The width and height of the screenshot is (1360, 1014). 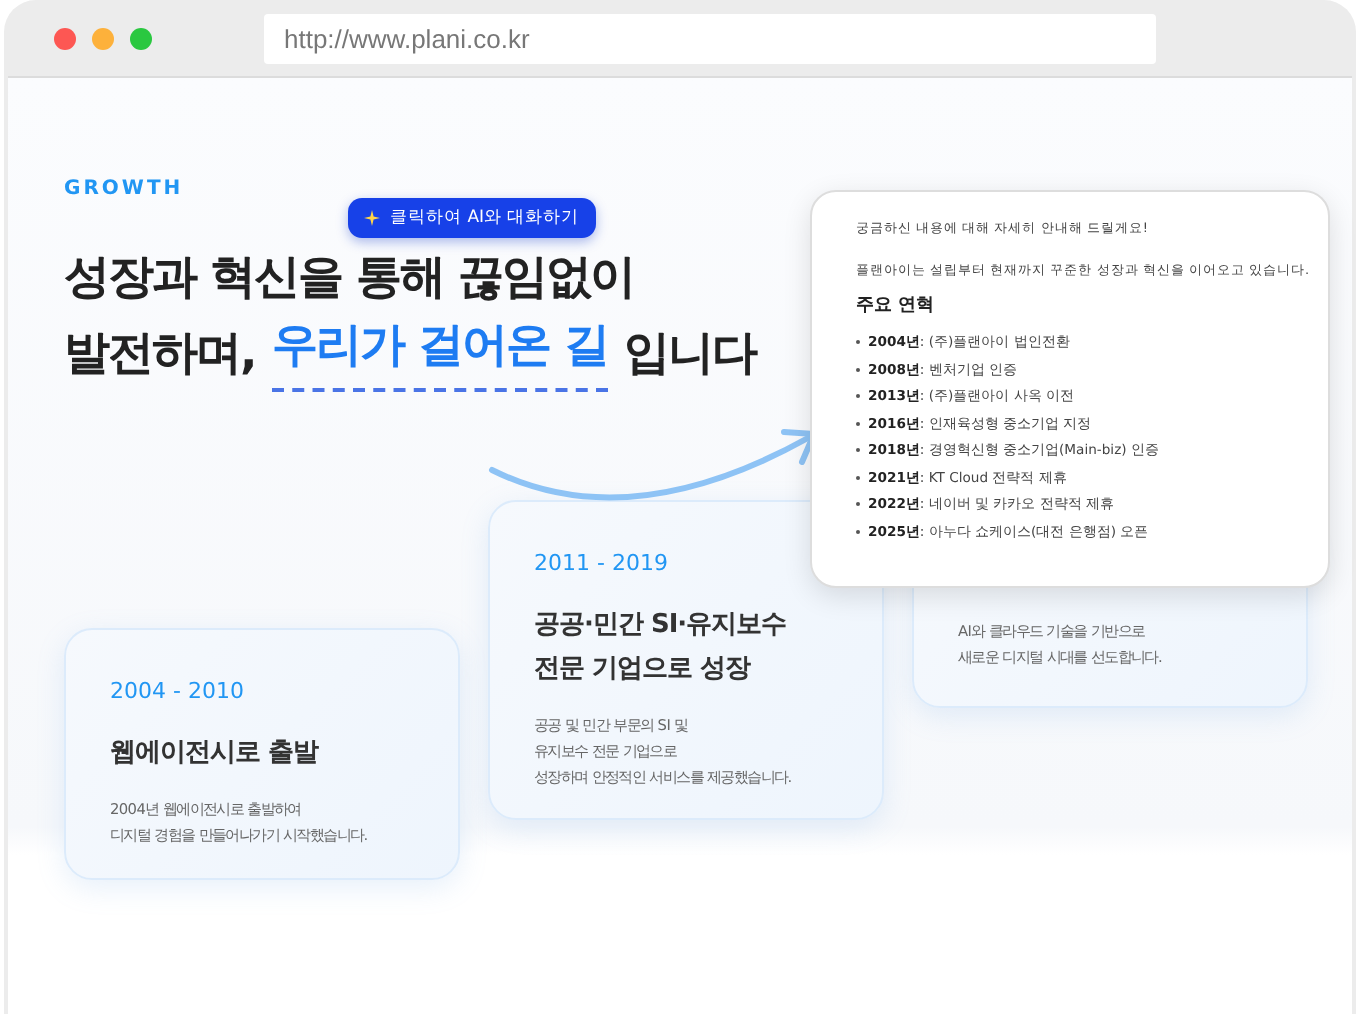 I want to click on ai-chat-tooltip: 클릭하여 AI와 대화하기, so click(x=472, y=218).